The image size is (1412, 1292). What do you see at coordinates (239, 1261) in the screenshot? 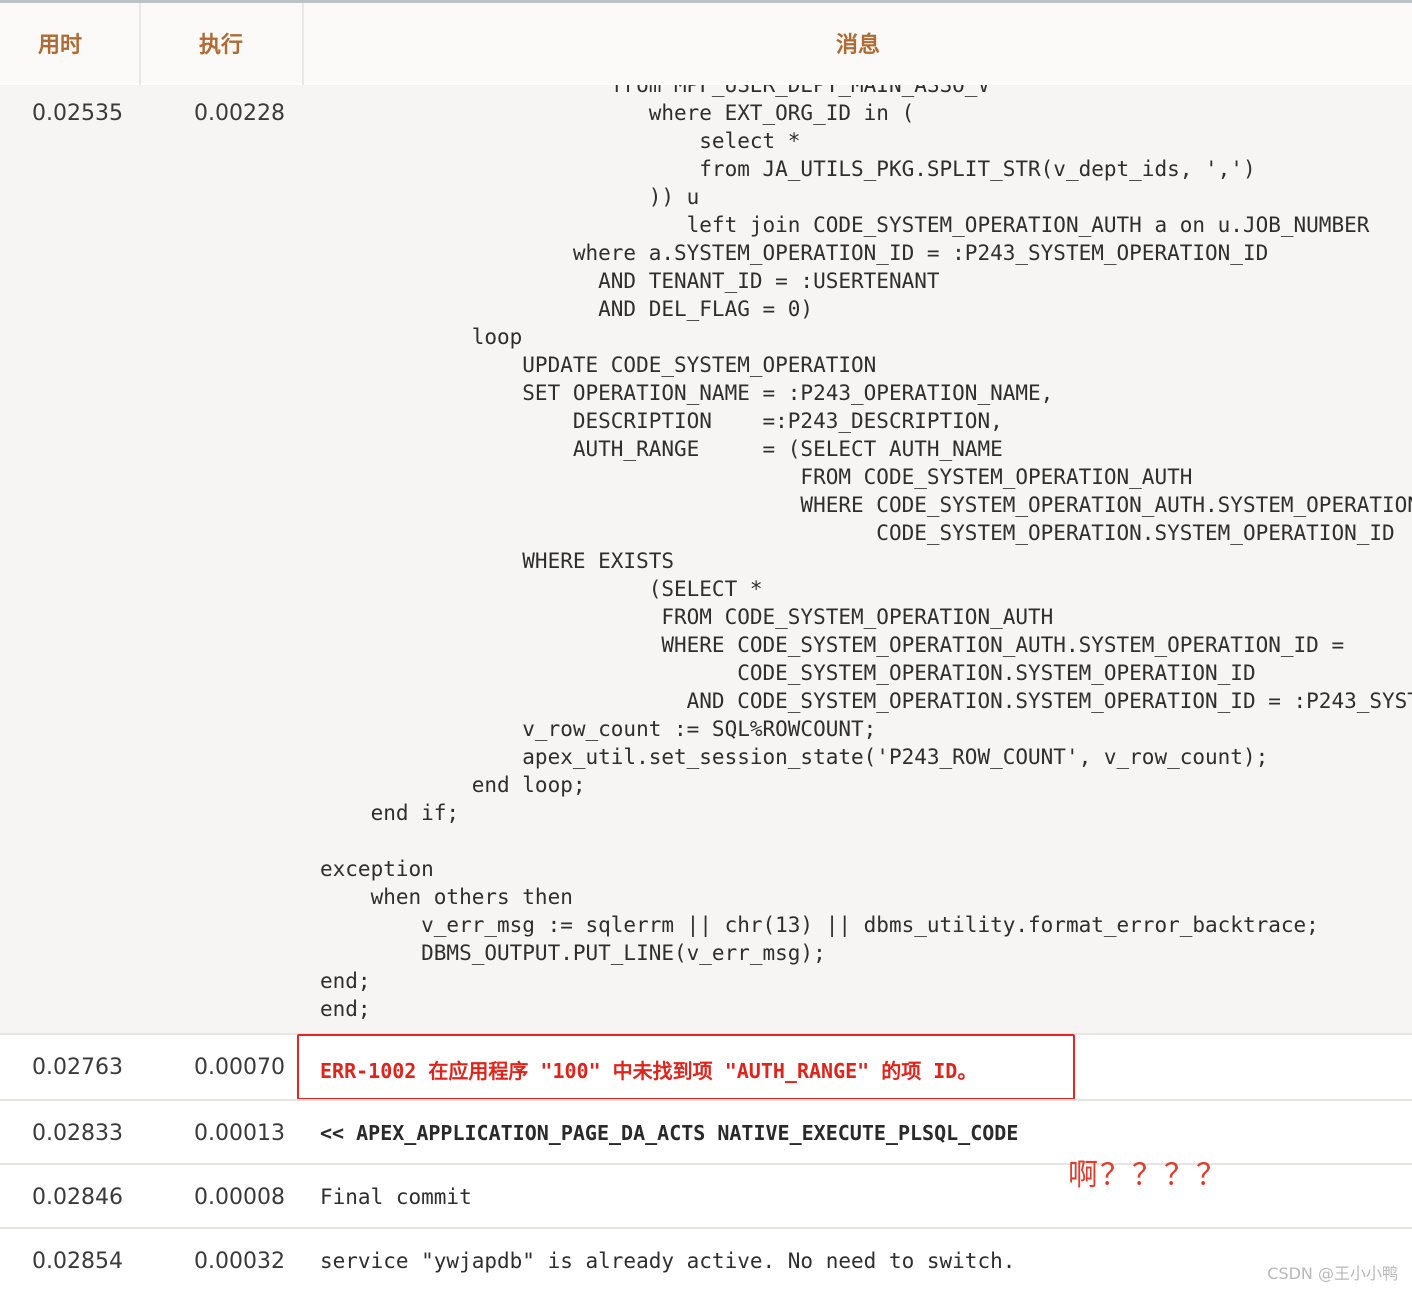
I see `execution-cell: 0.00032` at bounding box center [239, 1261].